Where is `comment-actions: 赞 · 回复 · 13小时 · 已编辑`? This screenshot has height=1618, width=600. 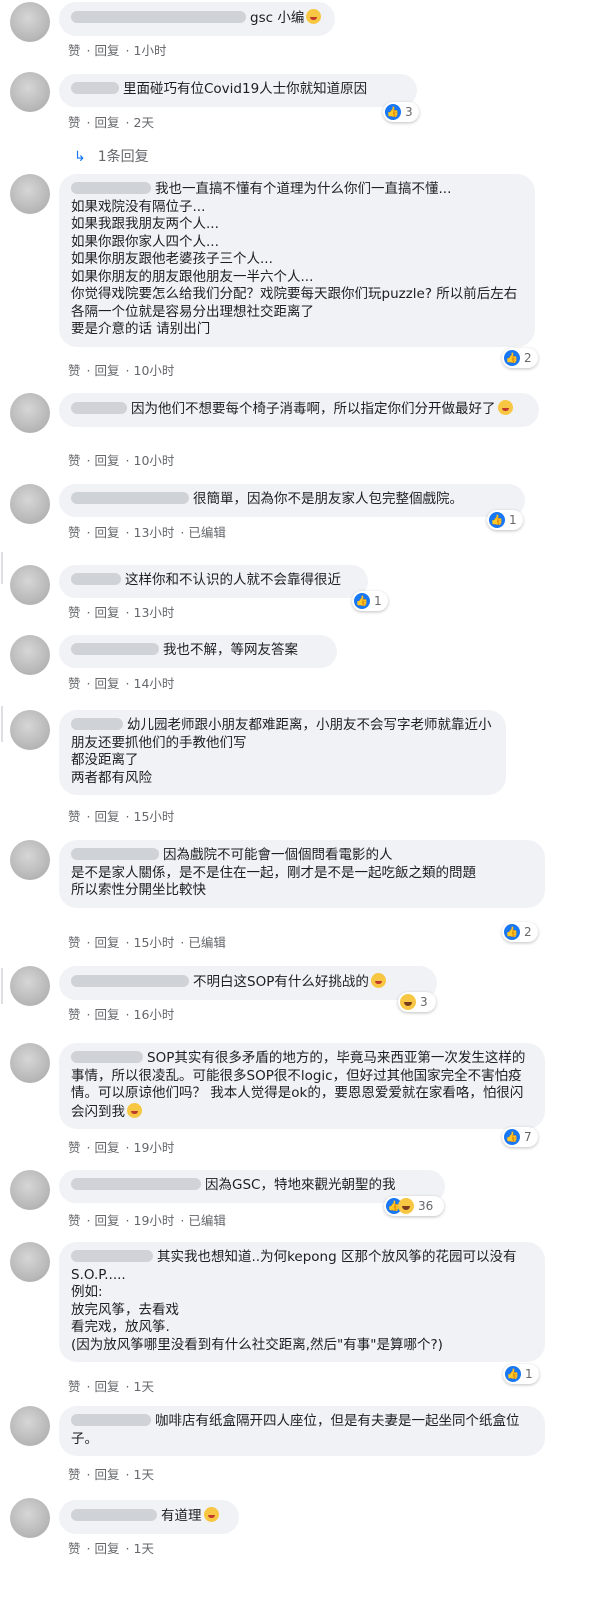 comment-actions: 赞 · 回复 · 13小时 · 已编辑 is located at coordinates (147, 532).